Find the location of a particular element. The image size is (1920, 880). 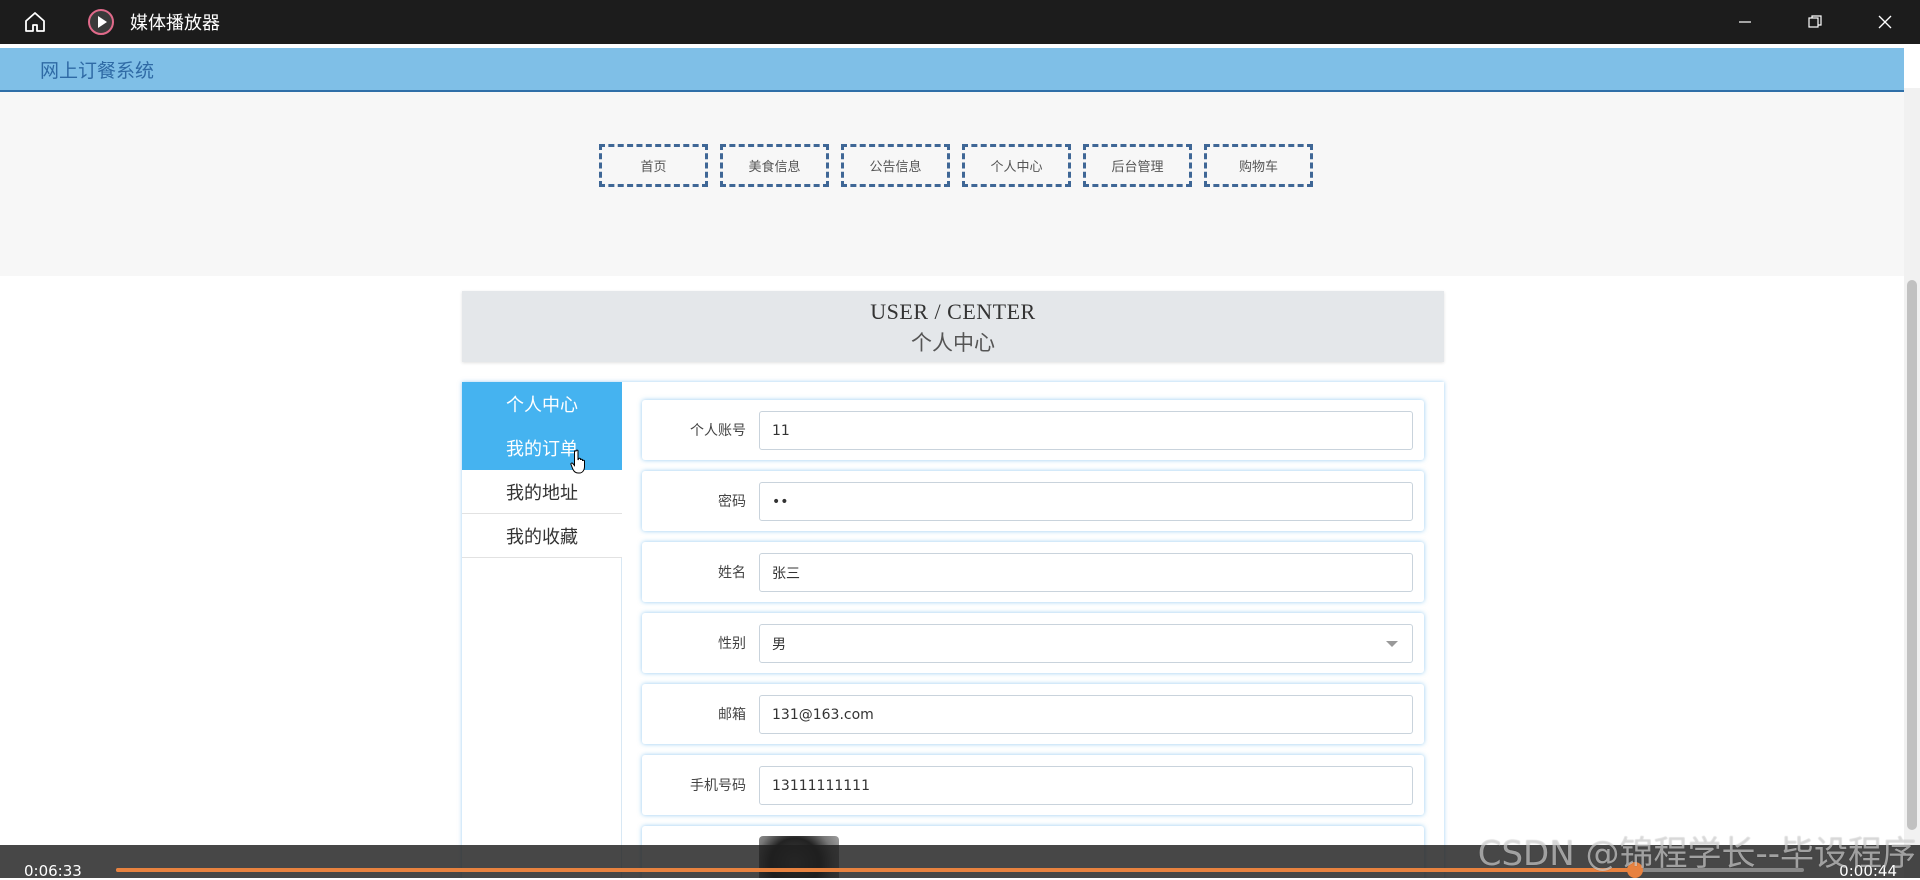

close-icon is located at coordinates (1885, 22).